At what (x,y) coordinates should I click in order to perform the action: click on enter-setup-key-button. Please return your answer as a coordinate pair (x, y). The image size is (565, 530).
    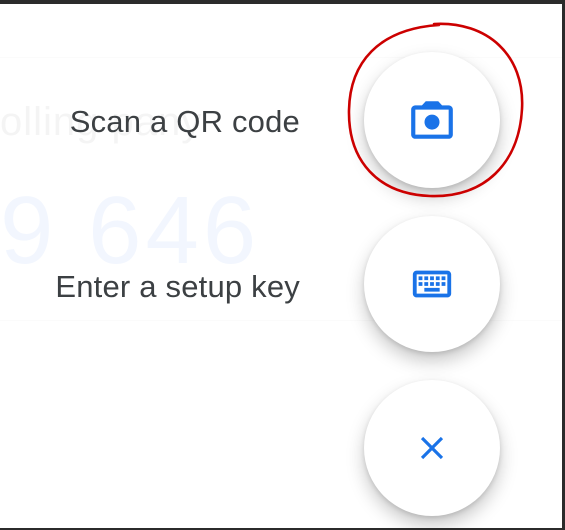
    Looking at the image, I should click on (432, 284).